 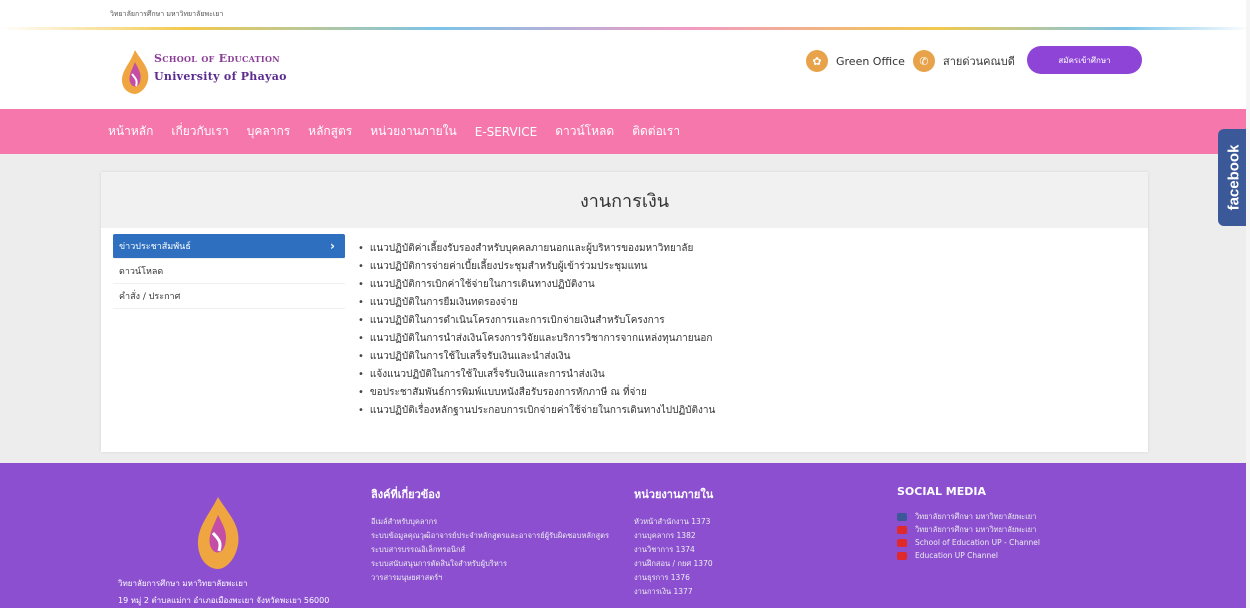 What do you see at coordinates (674, 494) in the screenshot?
I see `internal-units-title: หน่วยงานภายใน` at bounding box center [674, 494].